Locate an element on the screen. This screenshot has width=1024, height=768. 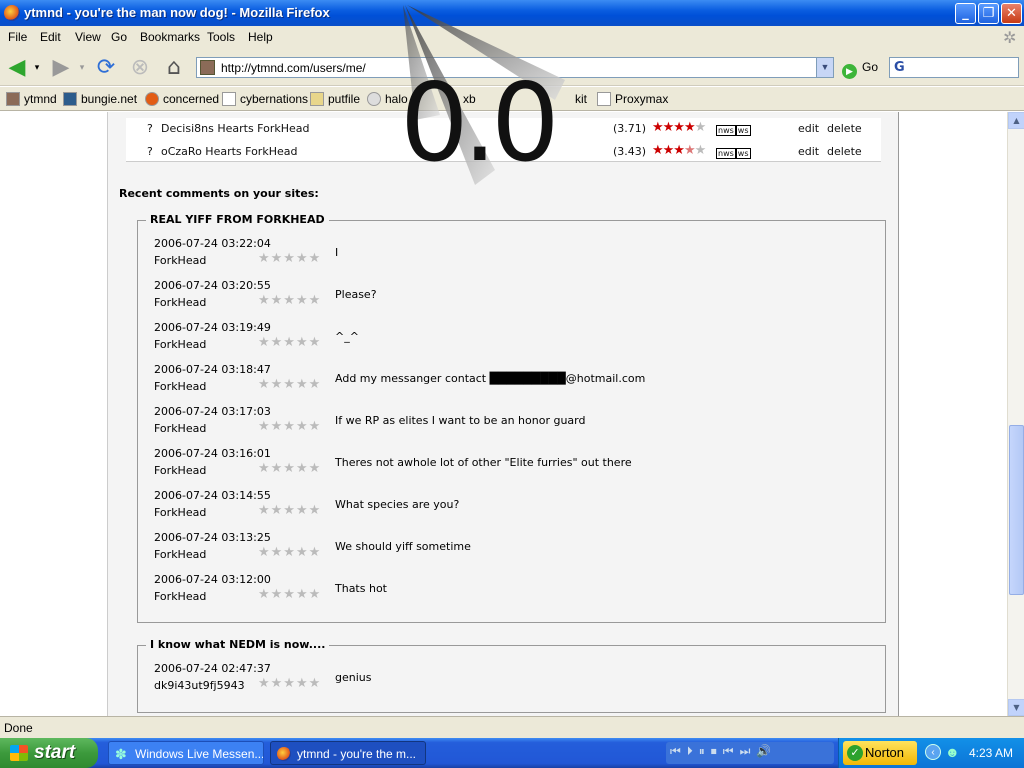
ytmnd-icon is located at coordinates (13, 99).